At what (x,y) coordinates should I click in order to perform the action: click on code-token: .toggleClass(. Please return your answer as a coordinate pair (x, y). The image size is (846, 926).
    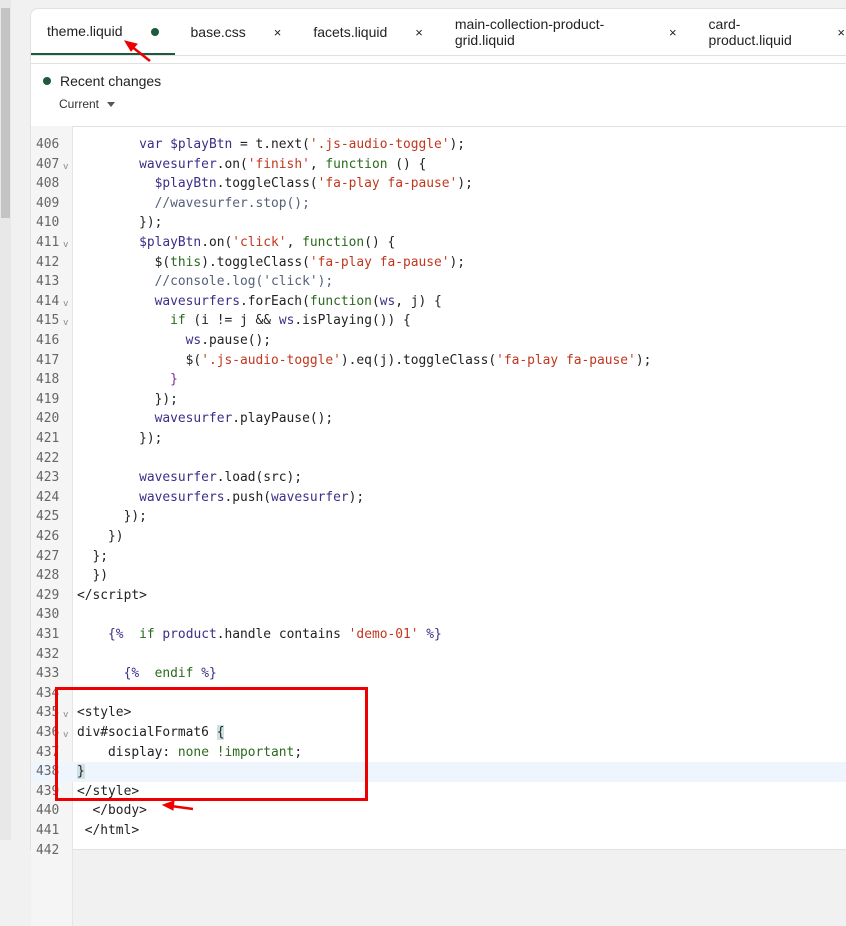
    Looking at the image, I should click on (267, 184).